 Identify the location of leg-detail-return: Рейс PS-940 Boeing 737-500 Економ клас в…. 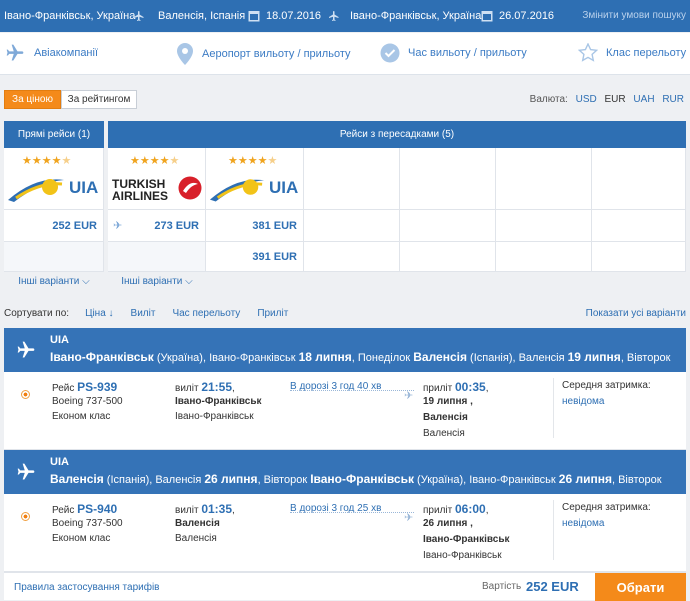
(345, 533).